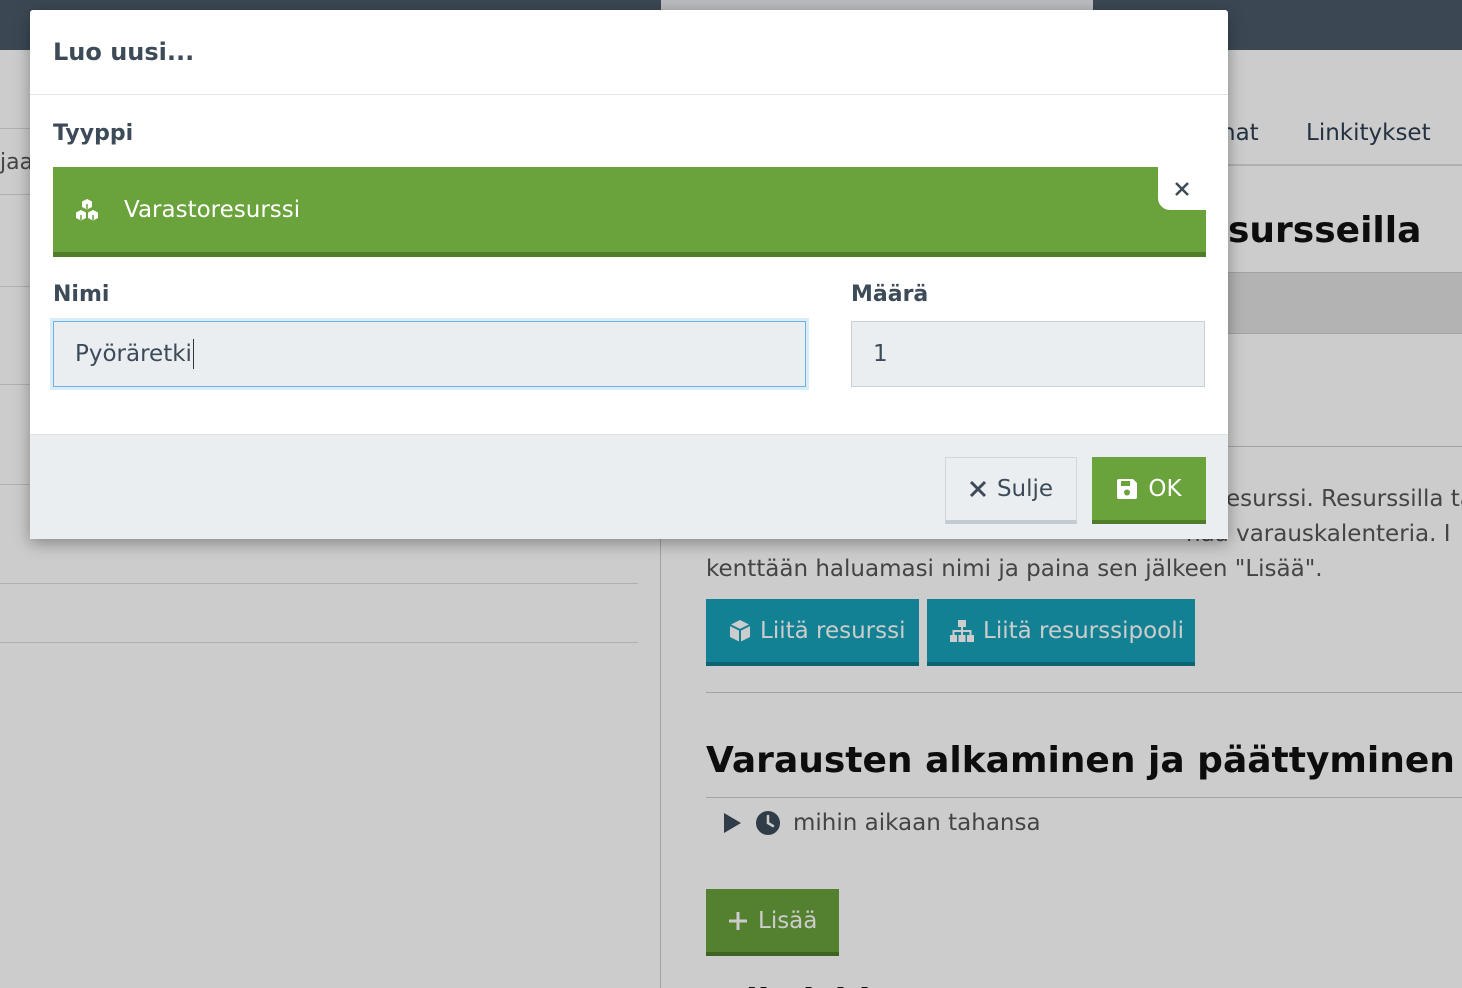 Image resolution: width=1462 pixels, height=988 pixels. What do you see at coordinates (87, 210) in the screenshot?
I see `cubes-icon` at bounding box center [87, 210].